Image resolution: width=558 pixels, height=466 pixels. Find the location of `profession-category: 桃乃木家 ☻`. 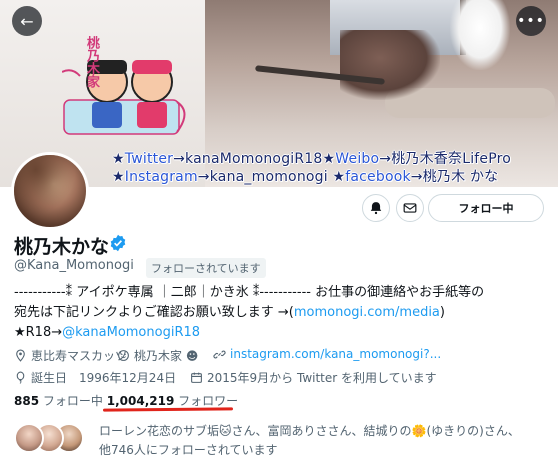

profession-category: 桃乃木家 ☻ is located at coordinates (157, 355).